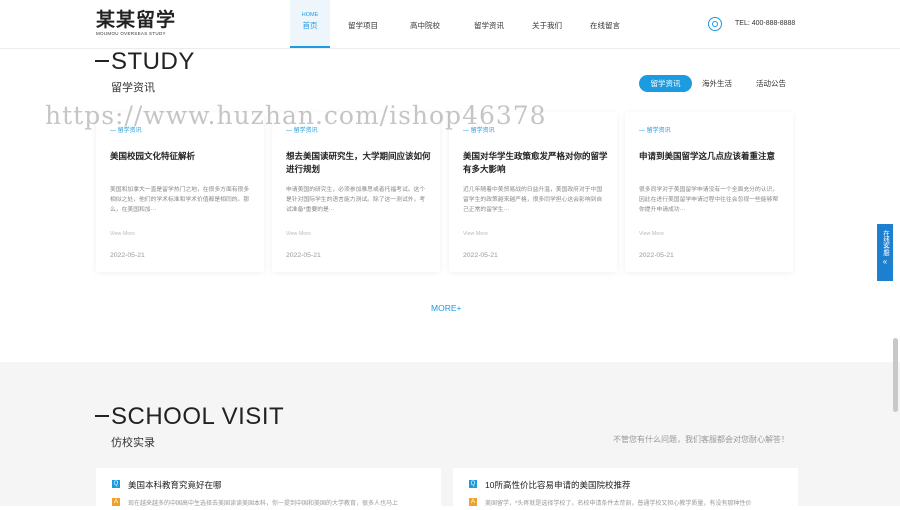  I want to click on nav-news-label: 留学资讯, so click(489, 25).